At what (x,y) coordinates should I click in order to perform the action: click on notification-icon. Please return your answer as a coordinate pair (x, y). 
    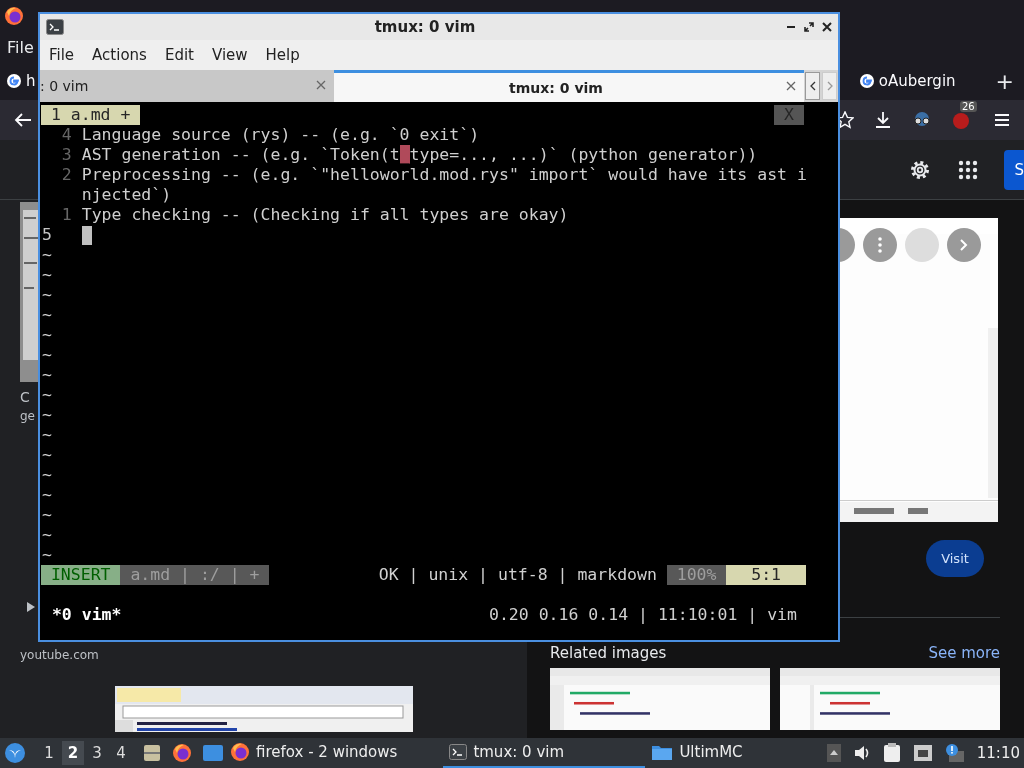
    Looking at the image, I should click on (954, 753).